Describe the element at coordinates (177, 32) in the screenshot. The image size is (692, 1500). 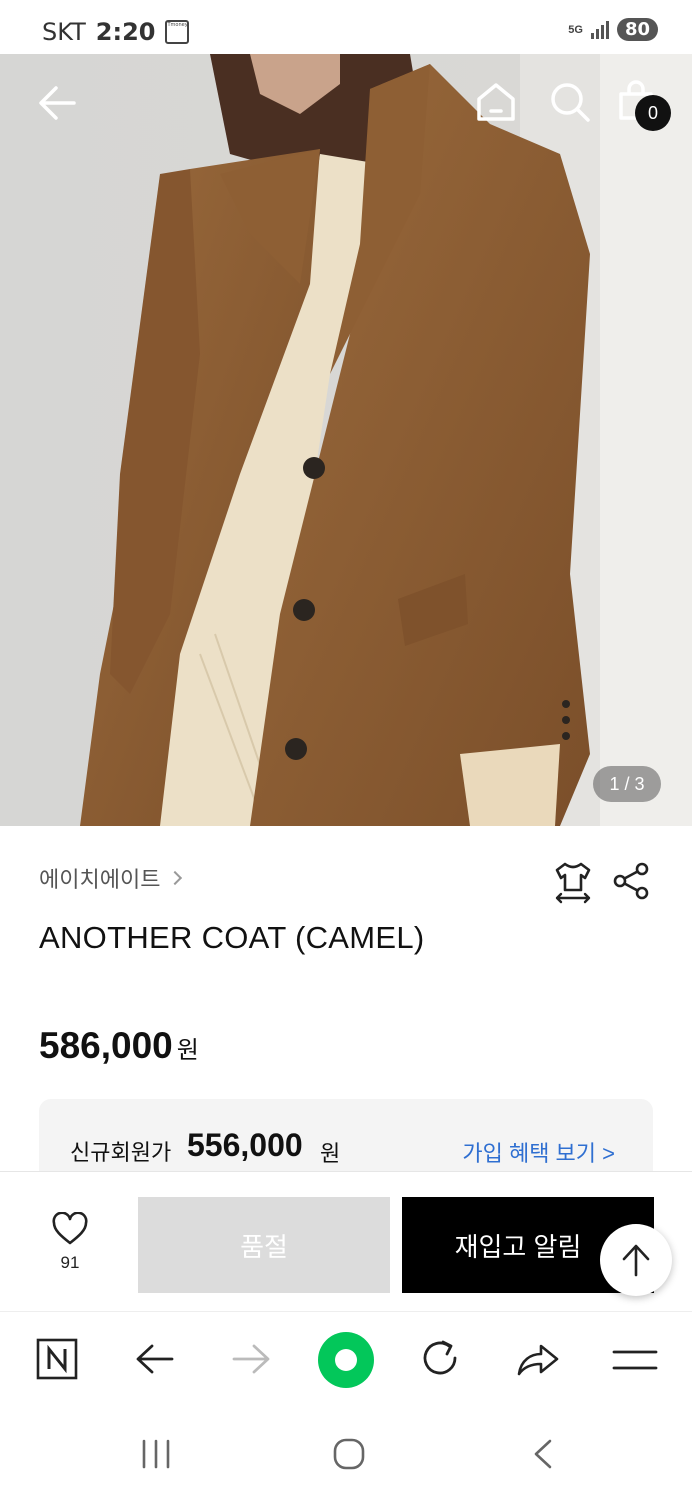
I see `tmoney-notification-icon: Tmoney` at that location.